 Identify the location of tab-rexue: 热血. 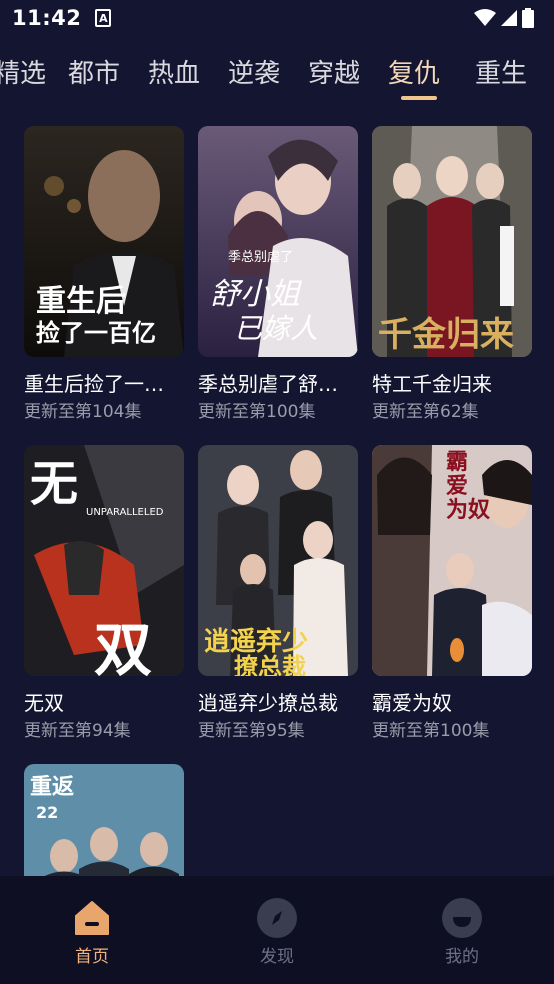
(174, 74).